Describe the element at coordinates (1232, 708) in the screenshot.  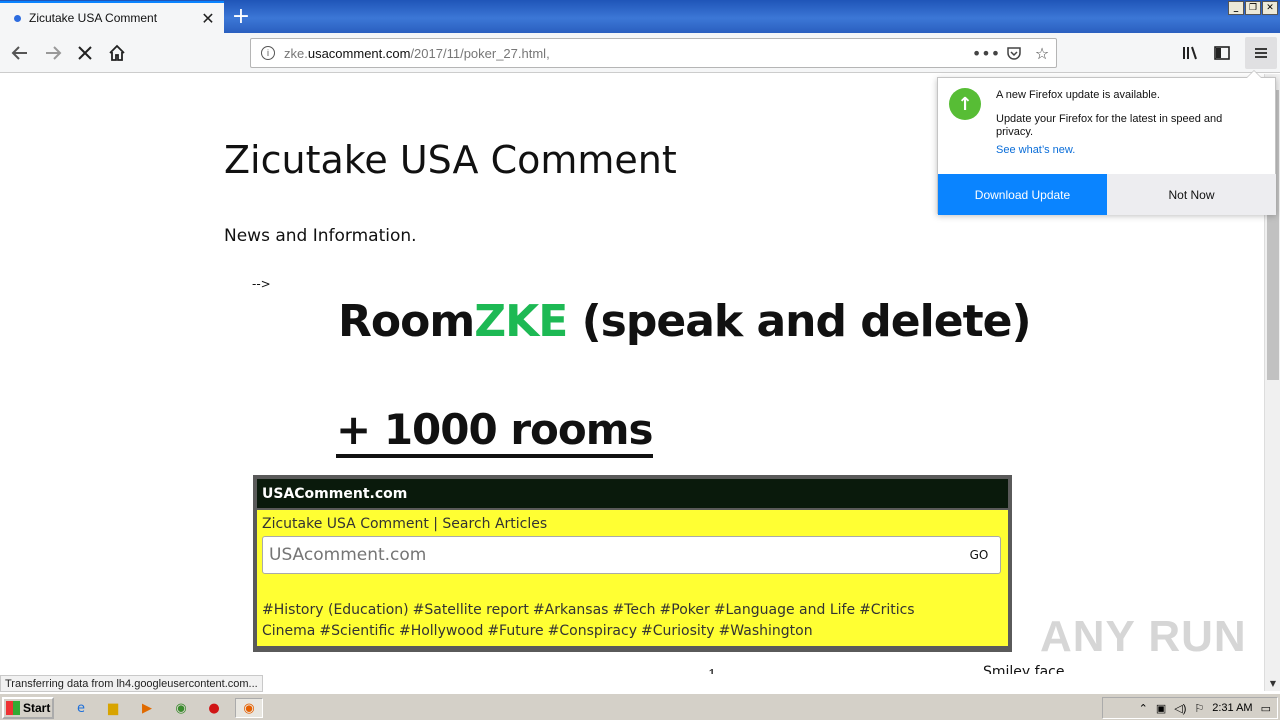
I see `clock: 2:31 AM` at that location.